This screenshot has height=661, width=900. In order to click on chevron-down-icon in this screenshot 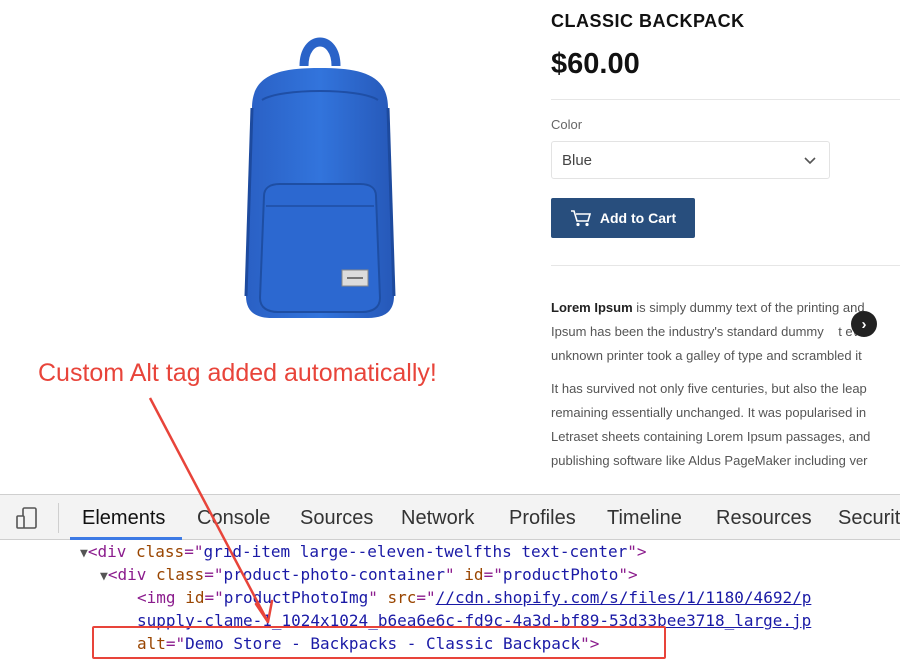, I will do `click(810, 161)`.